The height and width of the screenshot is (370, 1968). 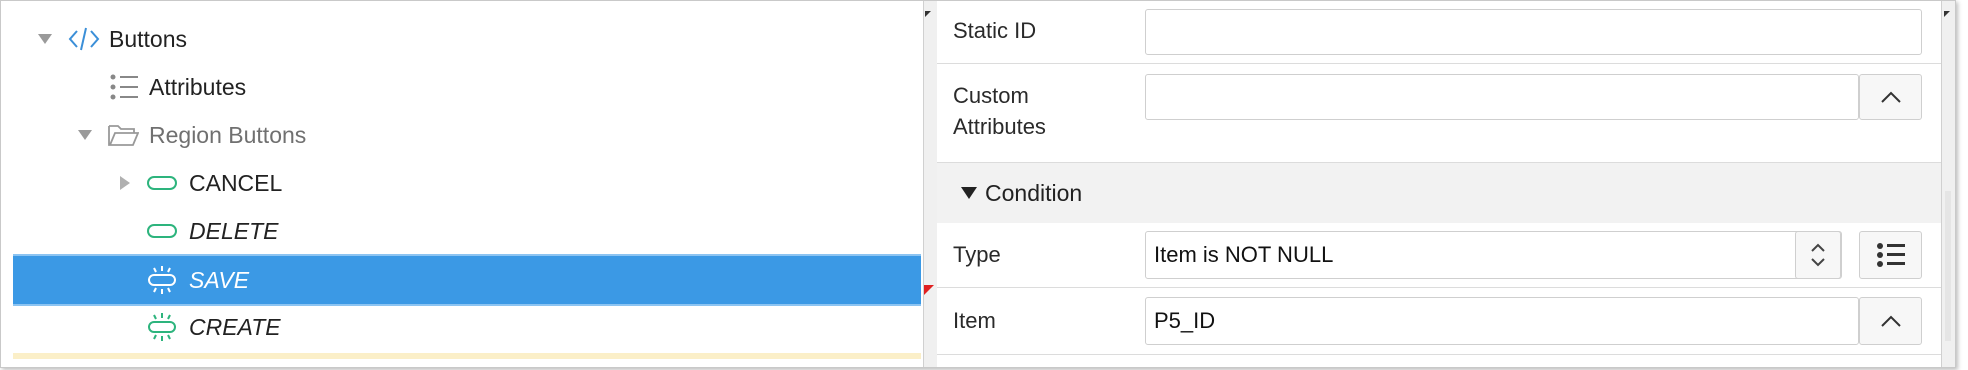 I want to click on tree-node-label: DELETE, so click(x=234, y=230).